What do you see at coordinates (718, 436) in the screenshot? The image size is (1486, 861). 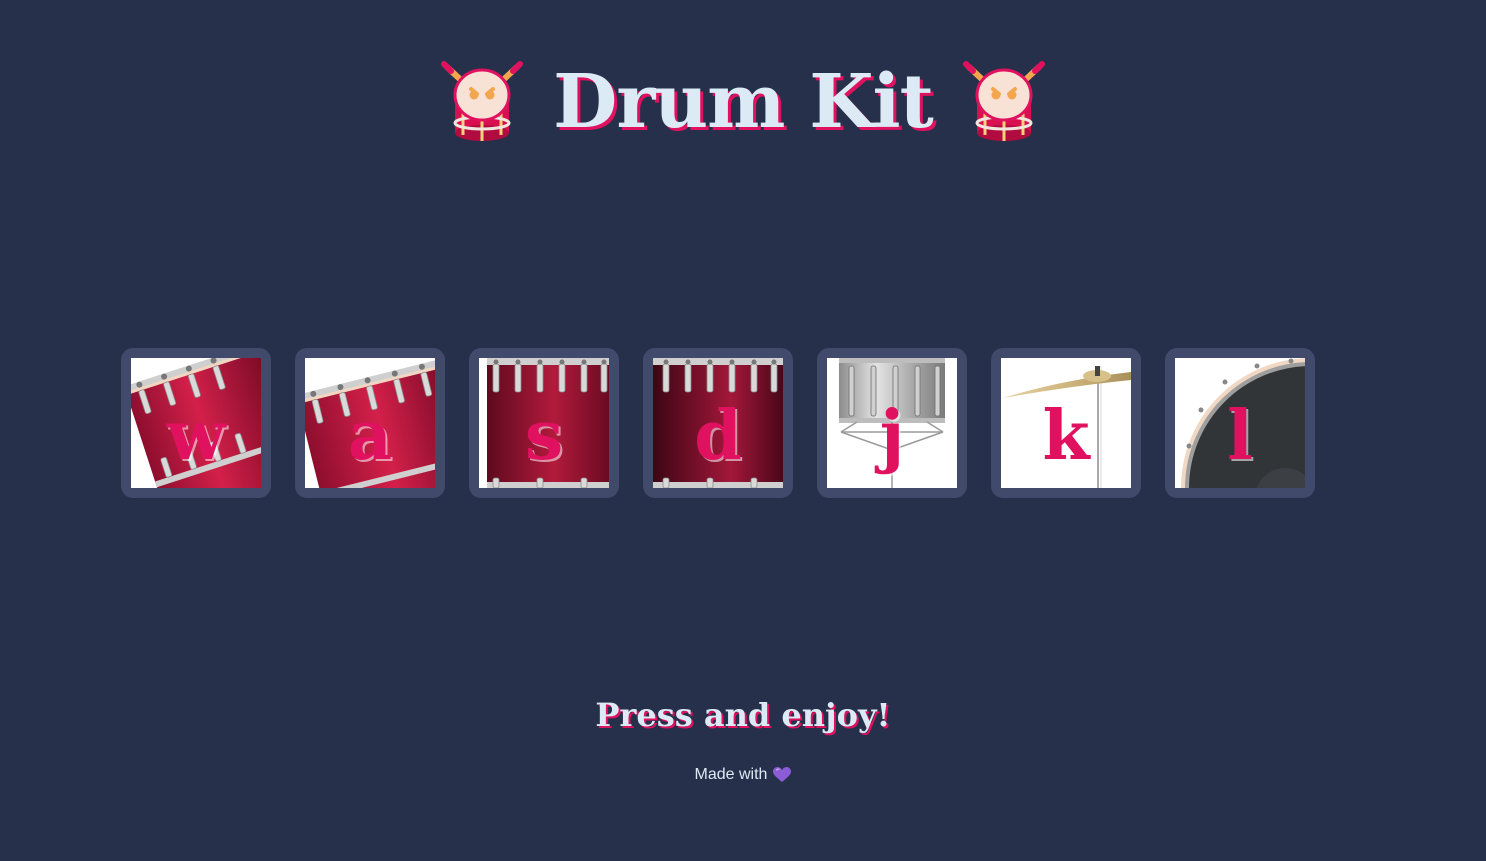 I see `key-letter: d` at bounding box center [718, 436].